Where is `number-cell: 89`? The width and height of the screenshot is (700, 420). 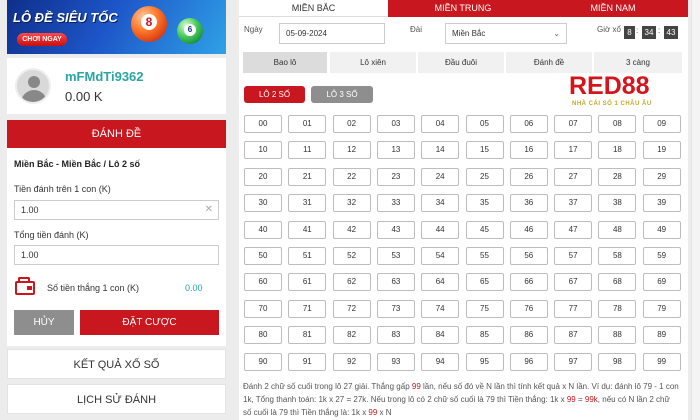
number-cell: 89 is located at coordinates (661, 335).